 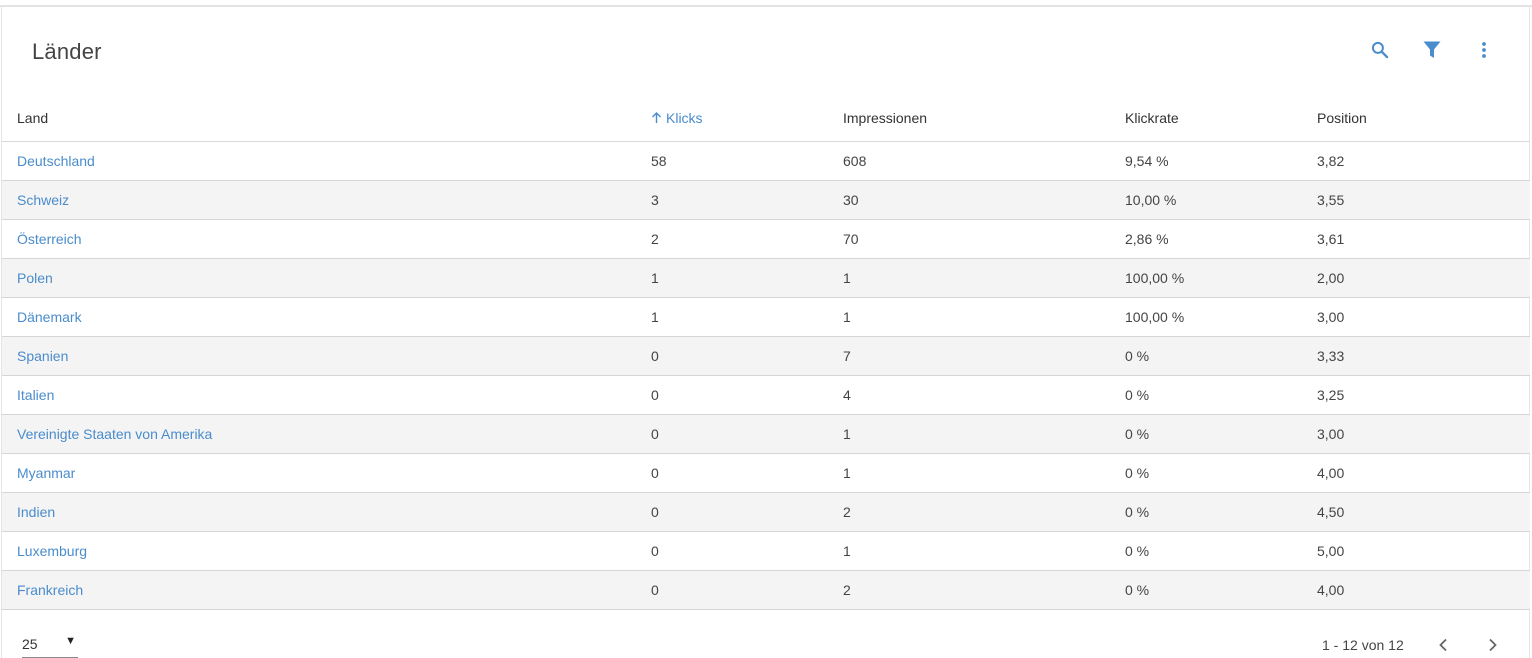 I want to click on column-header-impressionen: Impressionen, so click(x=984, y=118).